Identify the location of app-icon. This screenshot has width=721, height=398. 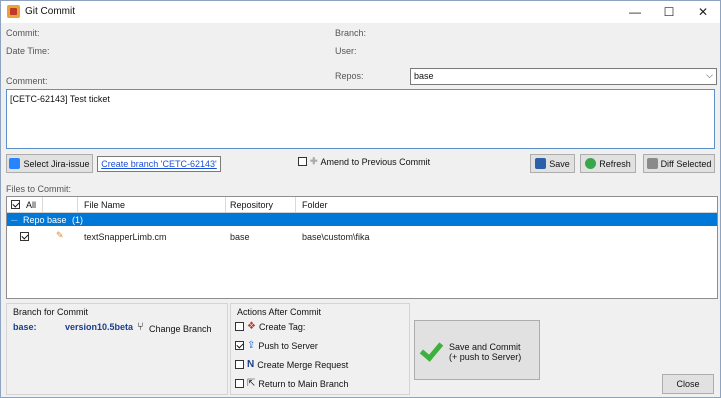
(13, 11).